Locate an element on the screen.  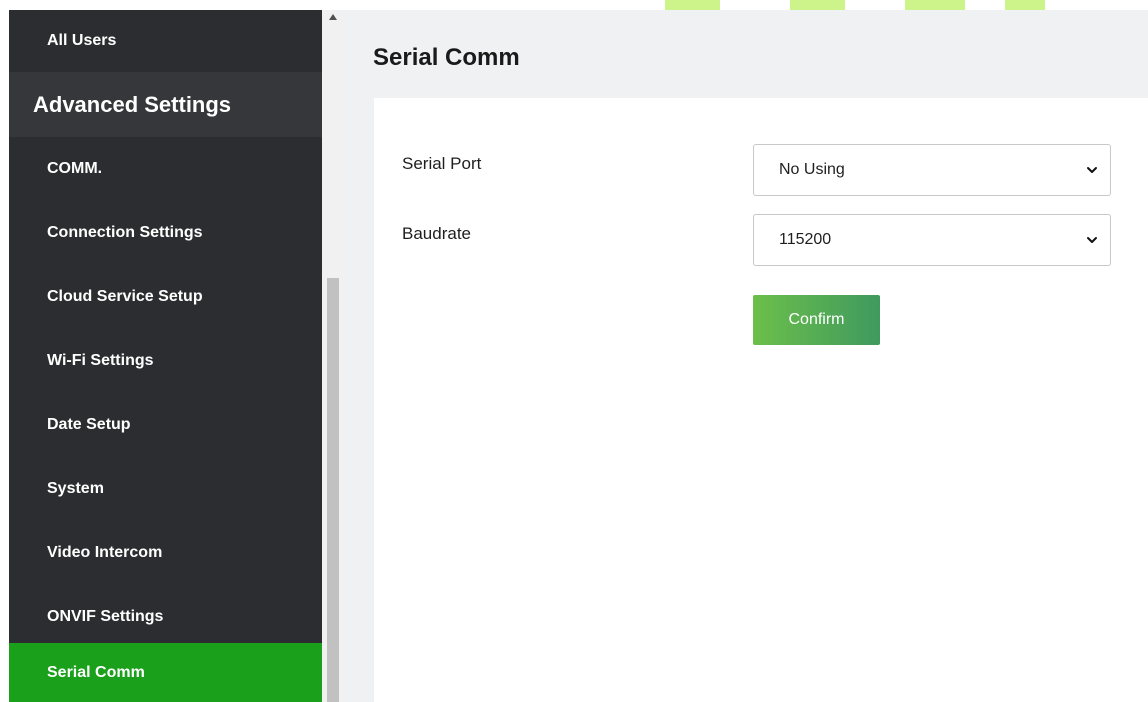
sidebar-item-label: Cloud Service Setup is located at coordinates (125, 296).